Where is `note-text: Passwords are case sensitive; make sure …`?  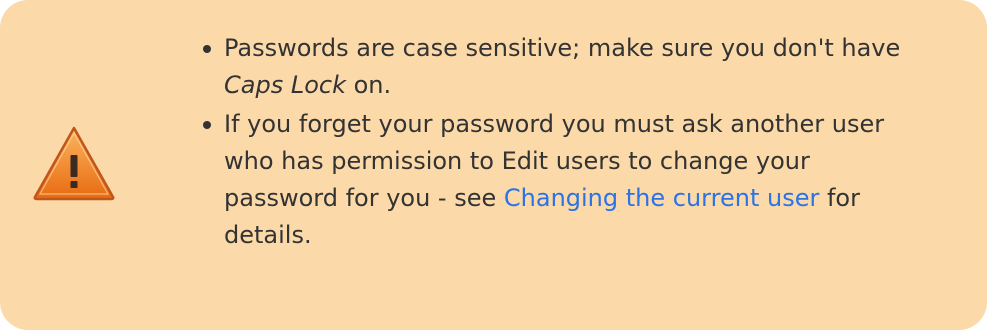
note-text: Passwords are case sensitive; make sure … is located at coordinates (562, 48).